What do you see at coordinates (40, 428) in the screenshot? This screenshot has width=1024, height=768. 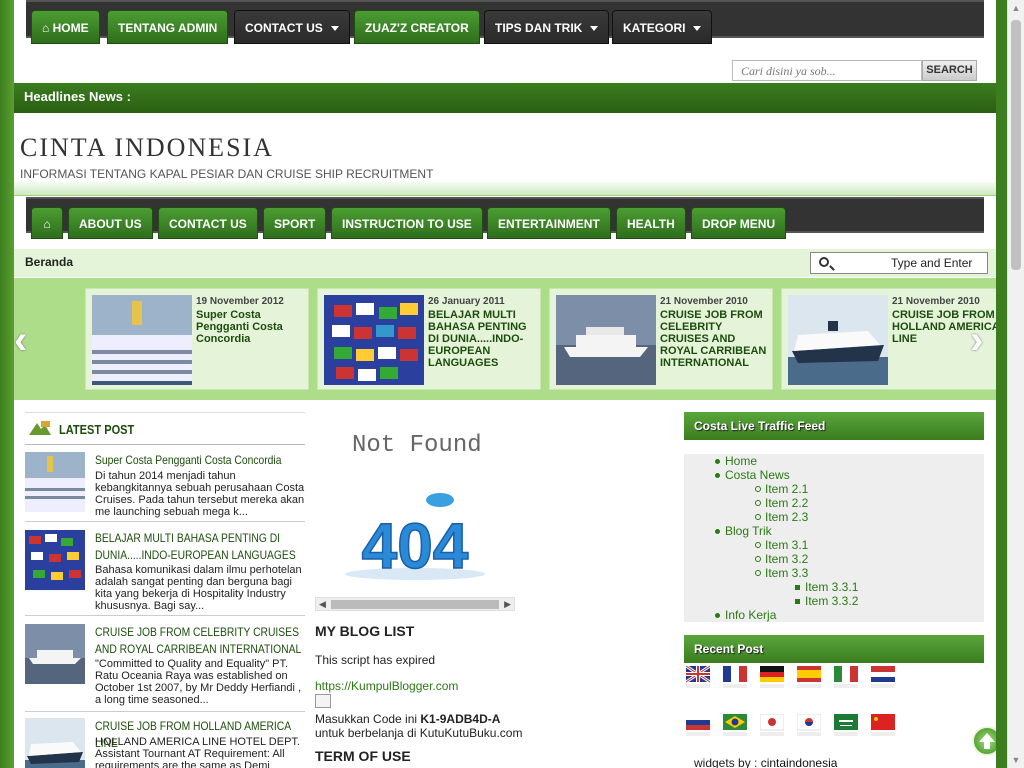 I see `latest-post-icon` at bounding box center [40, 428].